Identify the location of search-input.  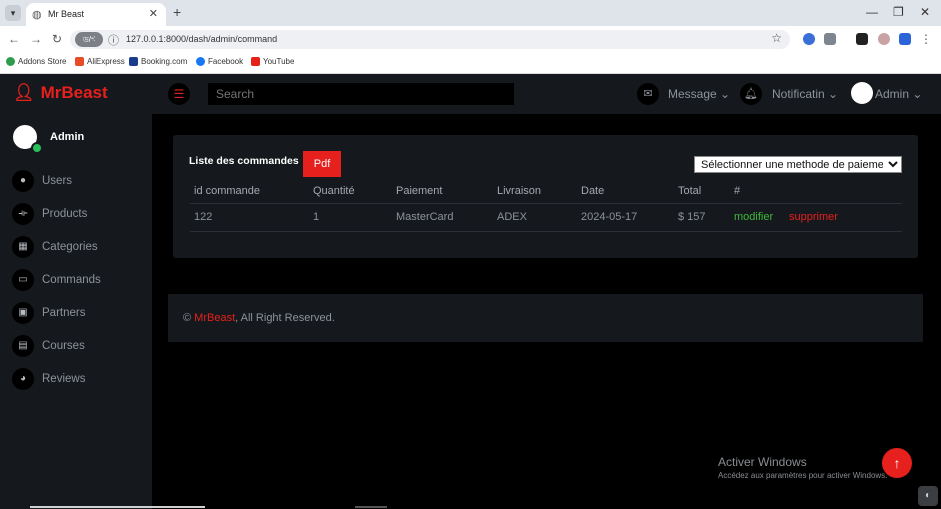
(361, 94).